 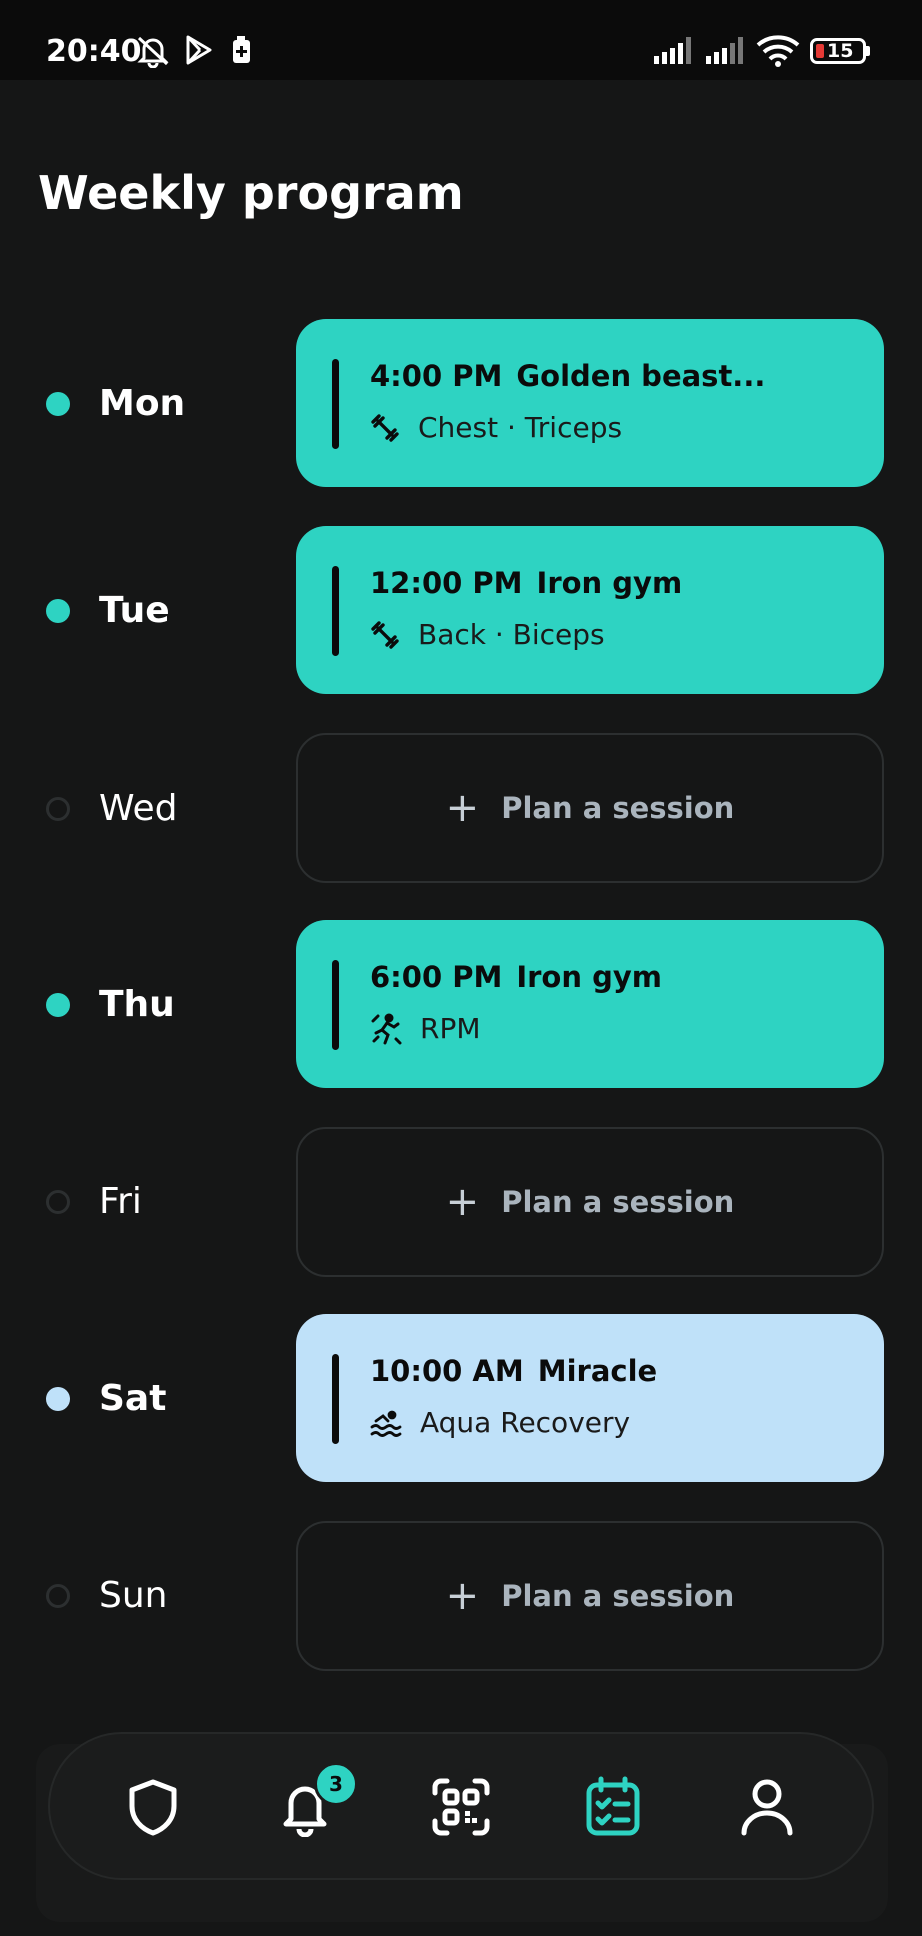 What do you see at coordinates (597, 1371) in the screenshot?
I see `session-gym: Miracle` at bounding box center [597, 1371].